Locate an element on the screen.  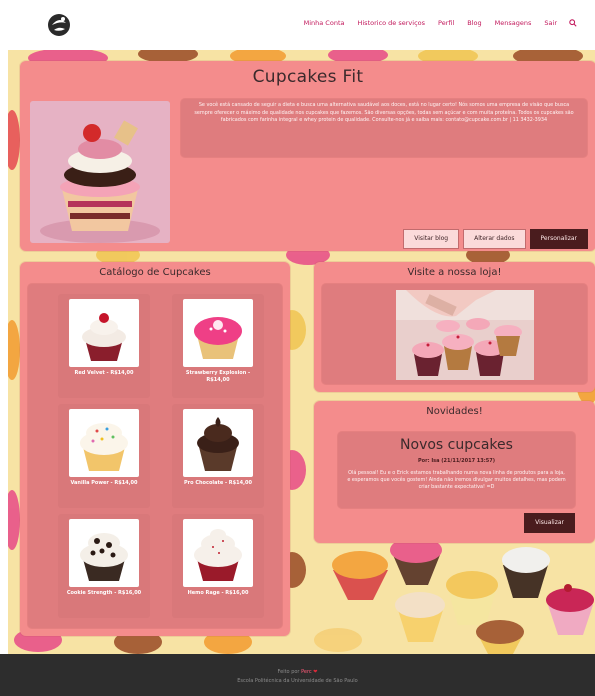
nav-historico: Historico de serviços is located at coordinates (391, 23).